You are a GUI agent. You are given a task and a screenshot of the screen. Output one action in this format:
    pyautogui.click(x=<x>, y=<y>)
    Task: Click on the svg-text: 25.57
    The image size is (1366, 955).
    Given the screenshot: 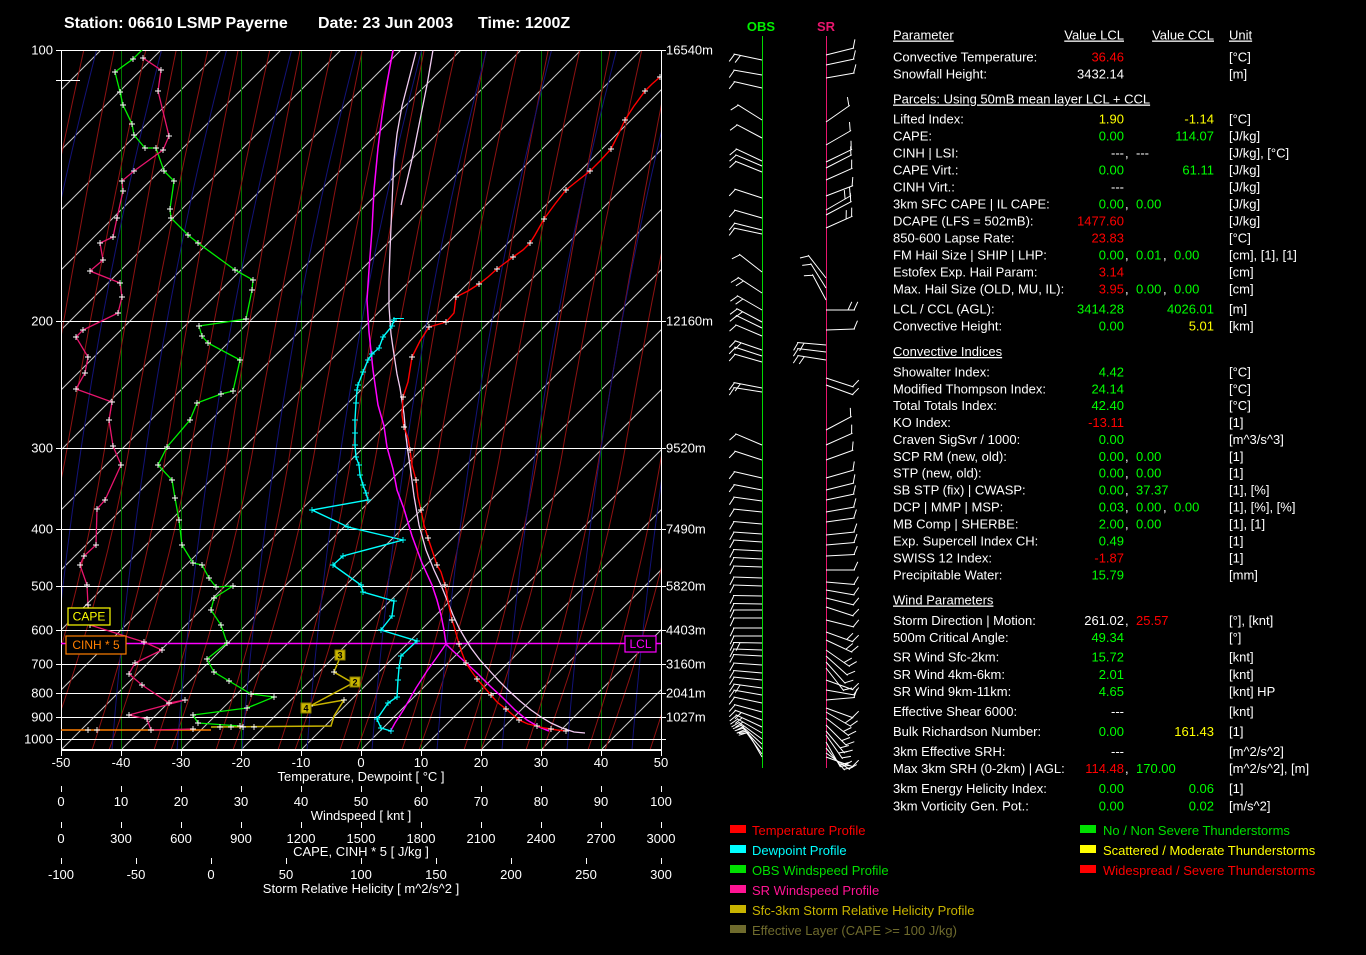 What is the action you would take?
    pyautogui.click(x=1152, y=620)
    